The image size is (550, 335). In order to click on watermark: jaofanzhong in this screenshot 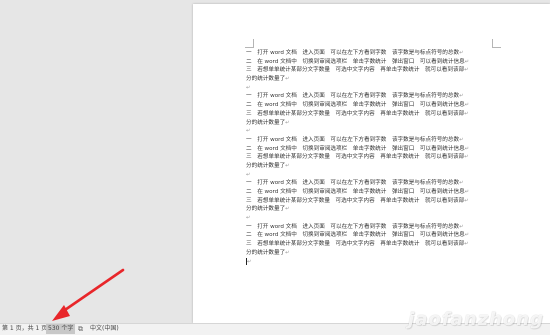, I will do `click(461, 320)`.